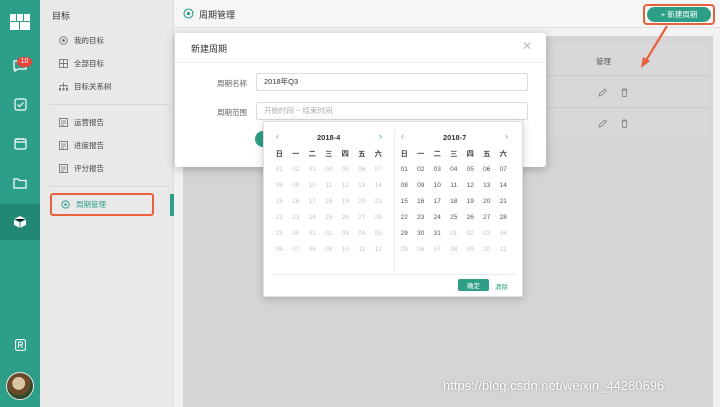 This screenshot has width=720, height=407. What do you see at coordinates (20, 345) in the screenshot?
I see `r-badge-icon` at bounding box center [20, 345].